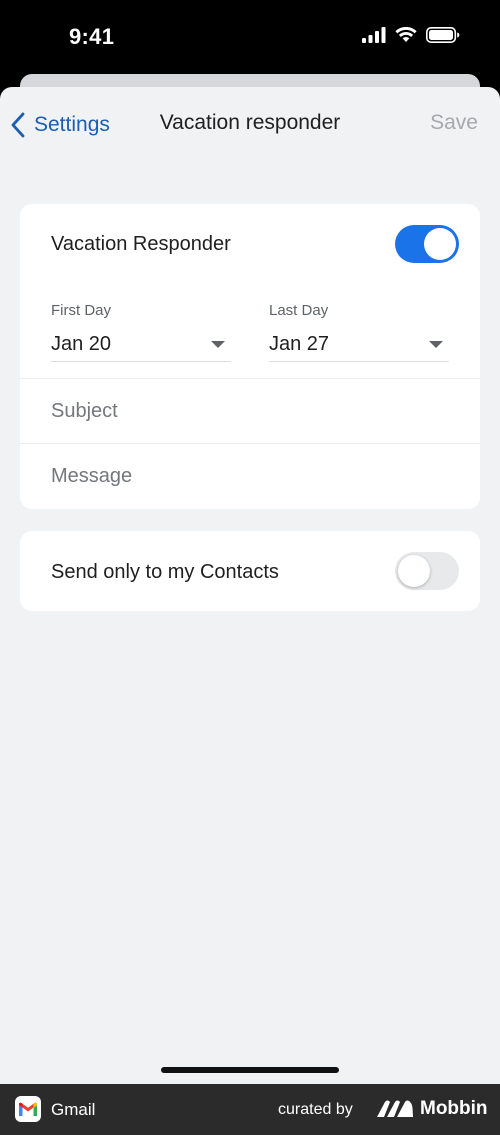 Image resolution: width=500 pixels, height=1135 pixels. I want to click on last-day-field: Last Day Jan 27, so click(359, 332).